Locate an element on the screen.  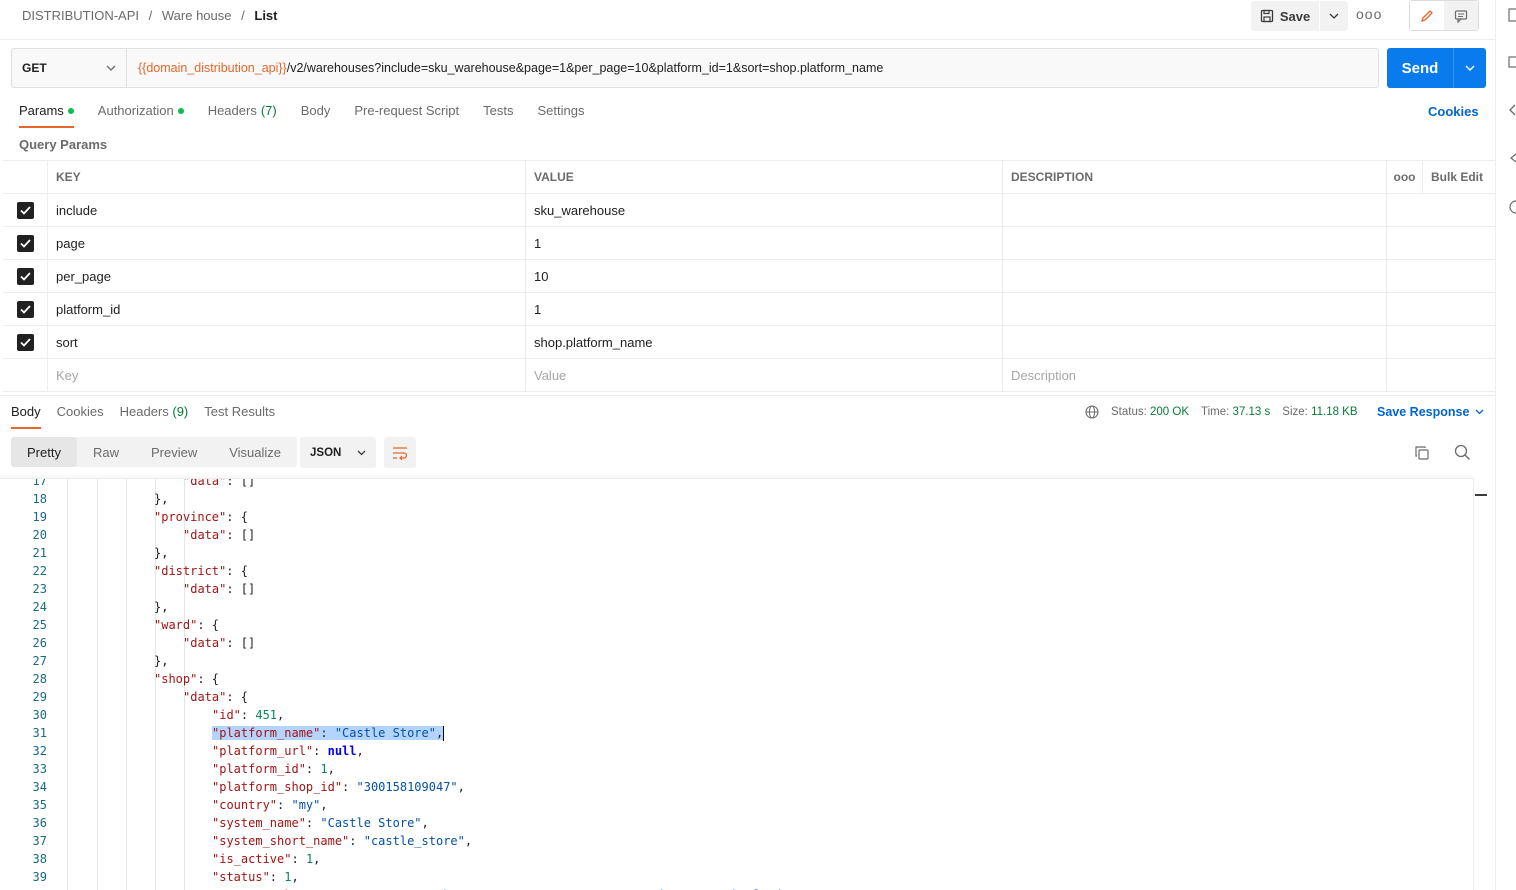
code-snippet-icon is located at coordinates (1512, 158).